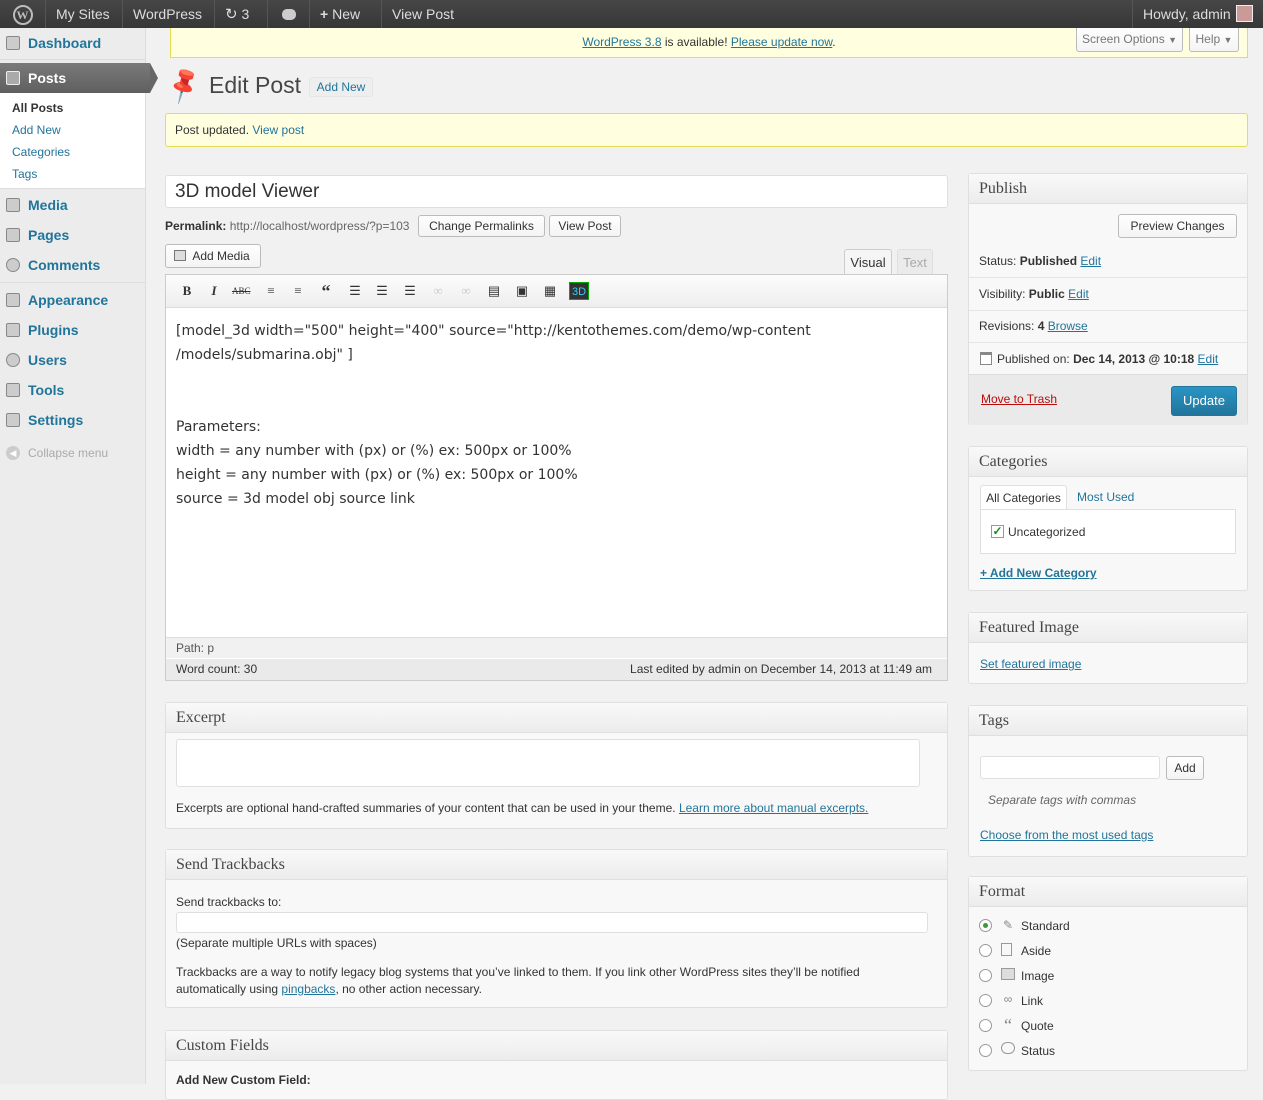 The width and height of the screenshot is (1263, 1100). What do you see at coordinates (278, 130) in the screenshot?
I see `view-post-link: View post` at bounding box center [278, 130].